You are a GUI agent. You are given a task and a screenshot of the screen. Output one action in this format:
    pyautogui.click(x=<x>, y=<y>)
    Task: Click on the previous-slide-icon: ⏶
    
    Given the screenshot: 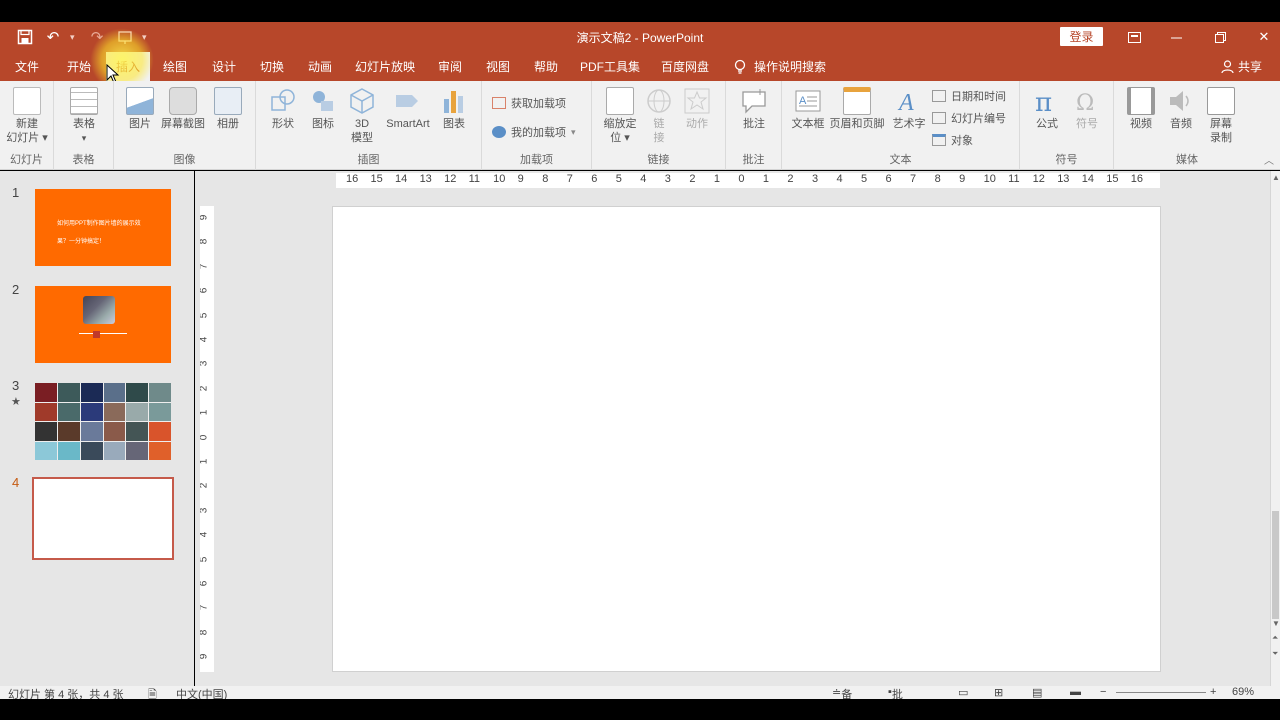 What is the action you would take?
    pyautogui.click(x=1275, y=638)
    